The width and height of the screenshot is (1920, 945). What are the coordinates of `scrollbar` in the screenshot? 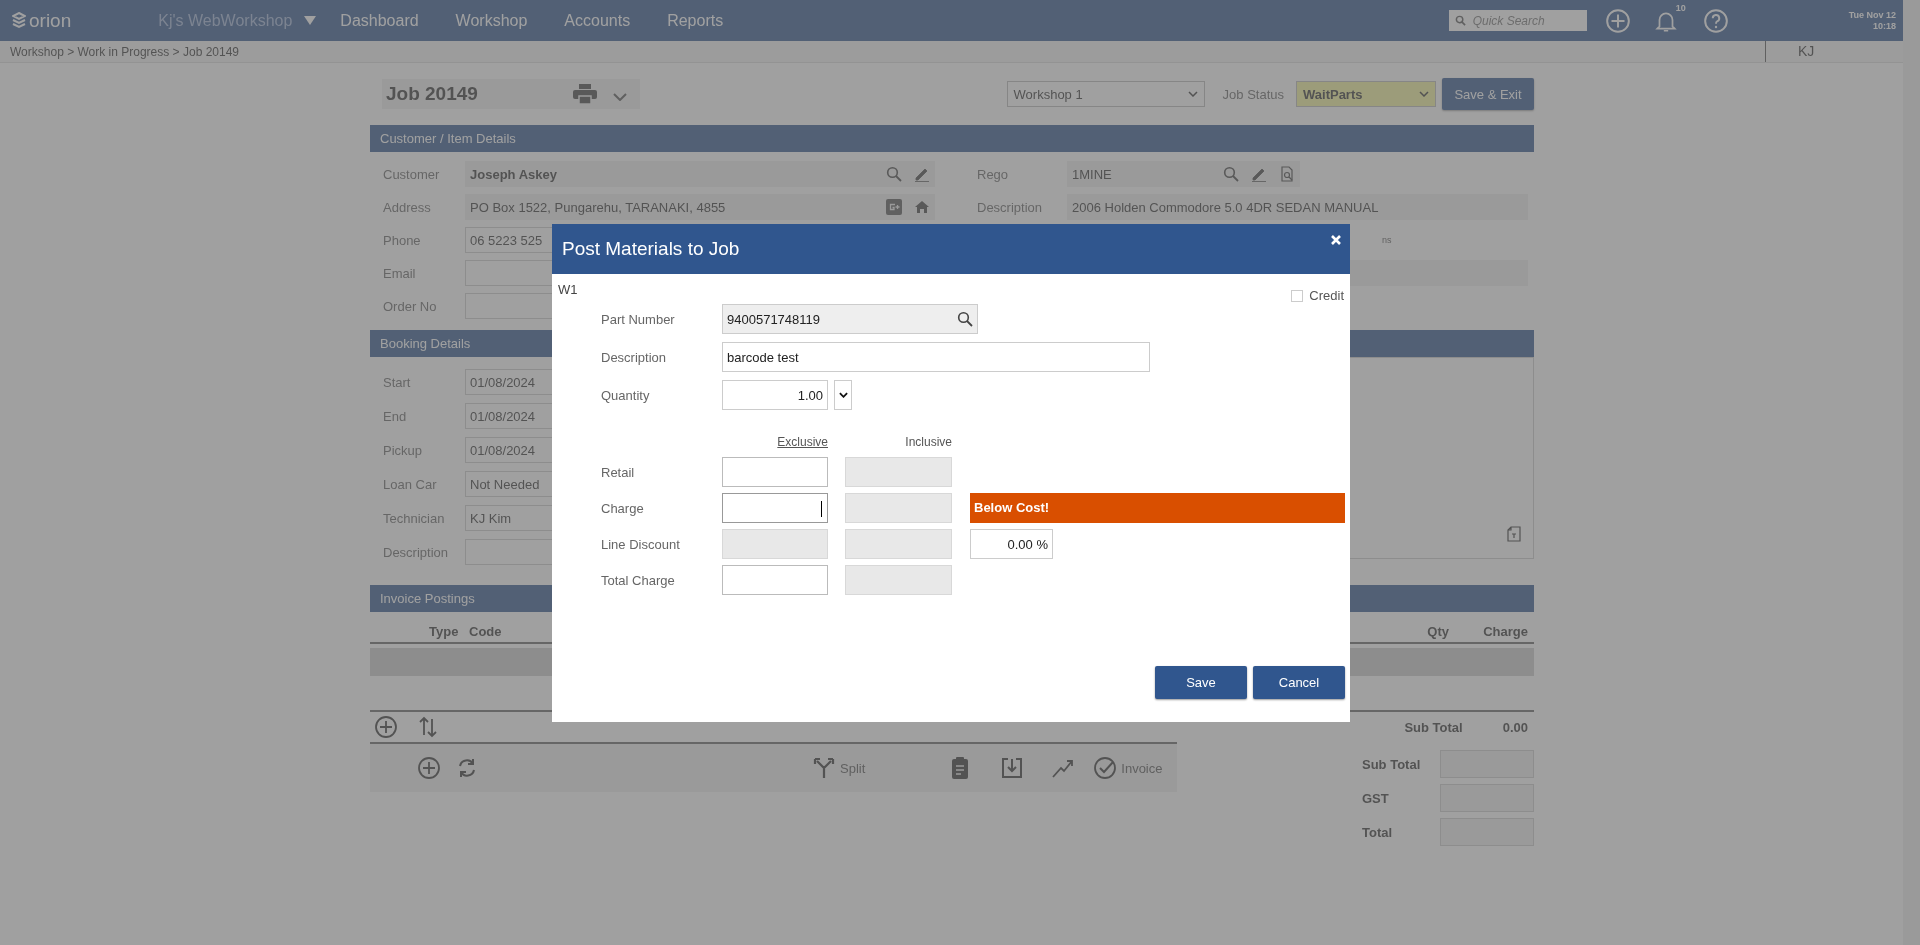 It's located at (1911, 472).